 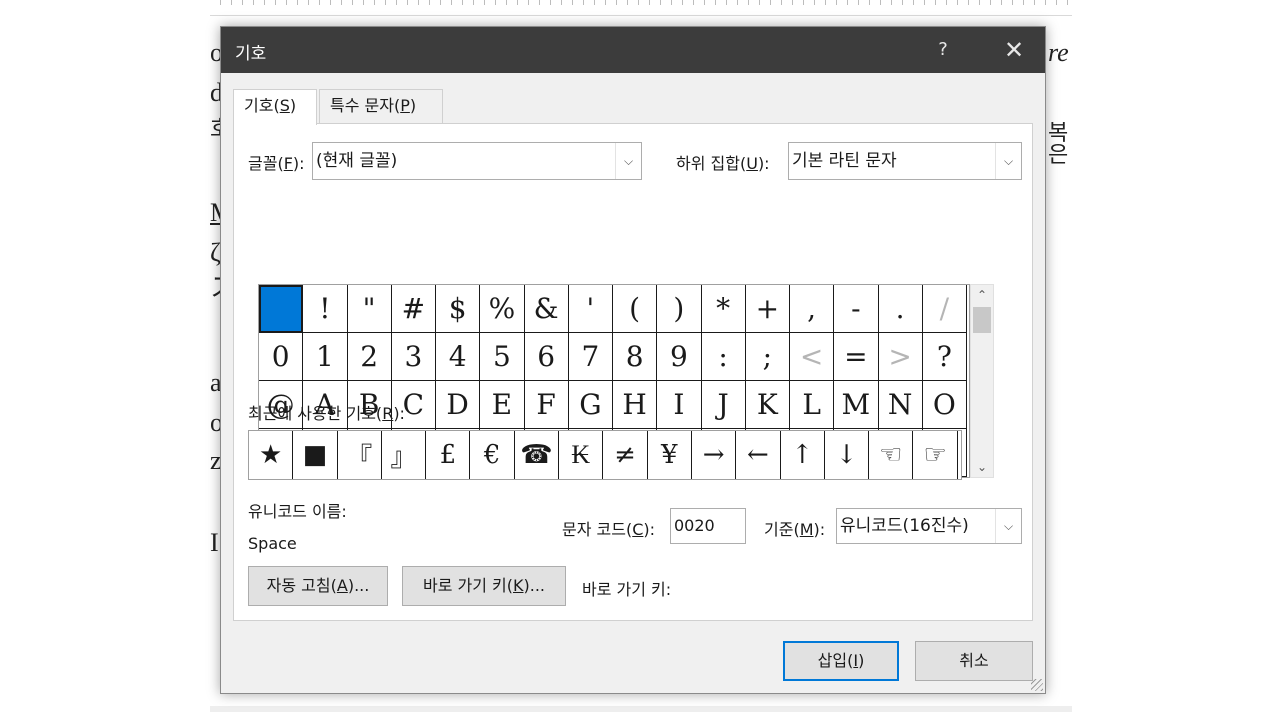 What do you see at coordinates (641, 8) in the screenshot?
I see `ruler` at bounding box center [641, 8].